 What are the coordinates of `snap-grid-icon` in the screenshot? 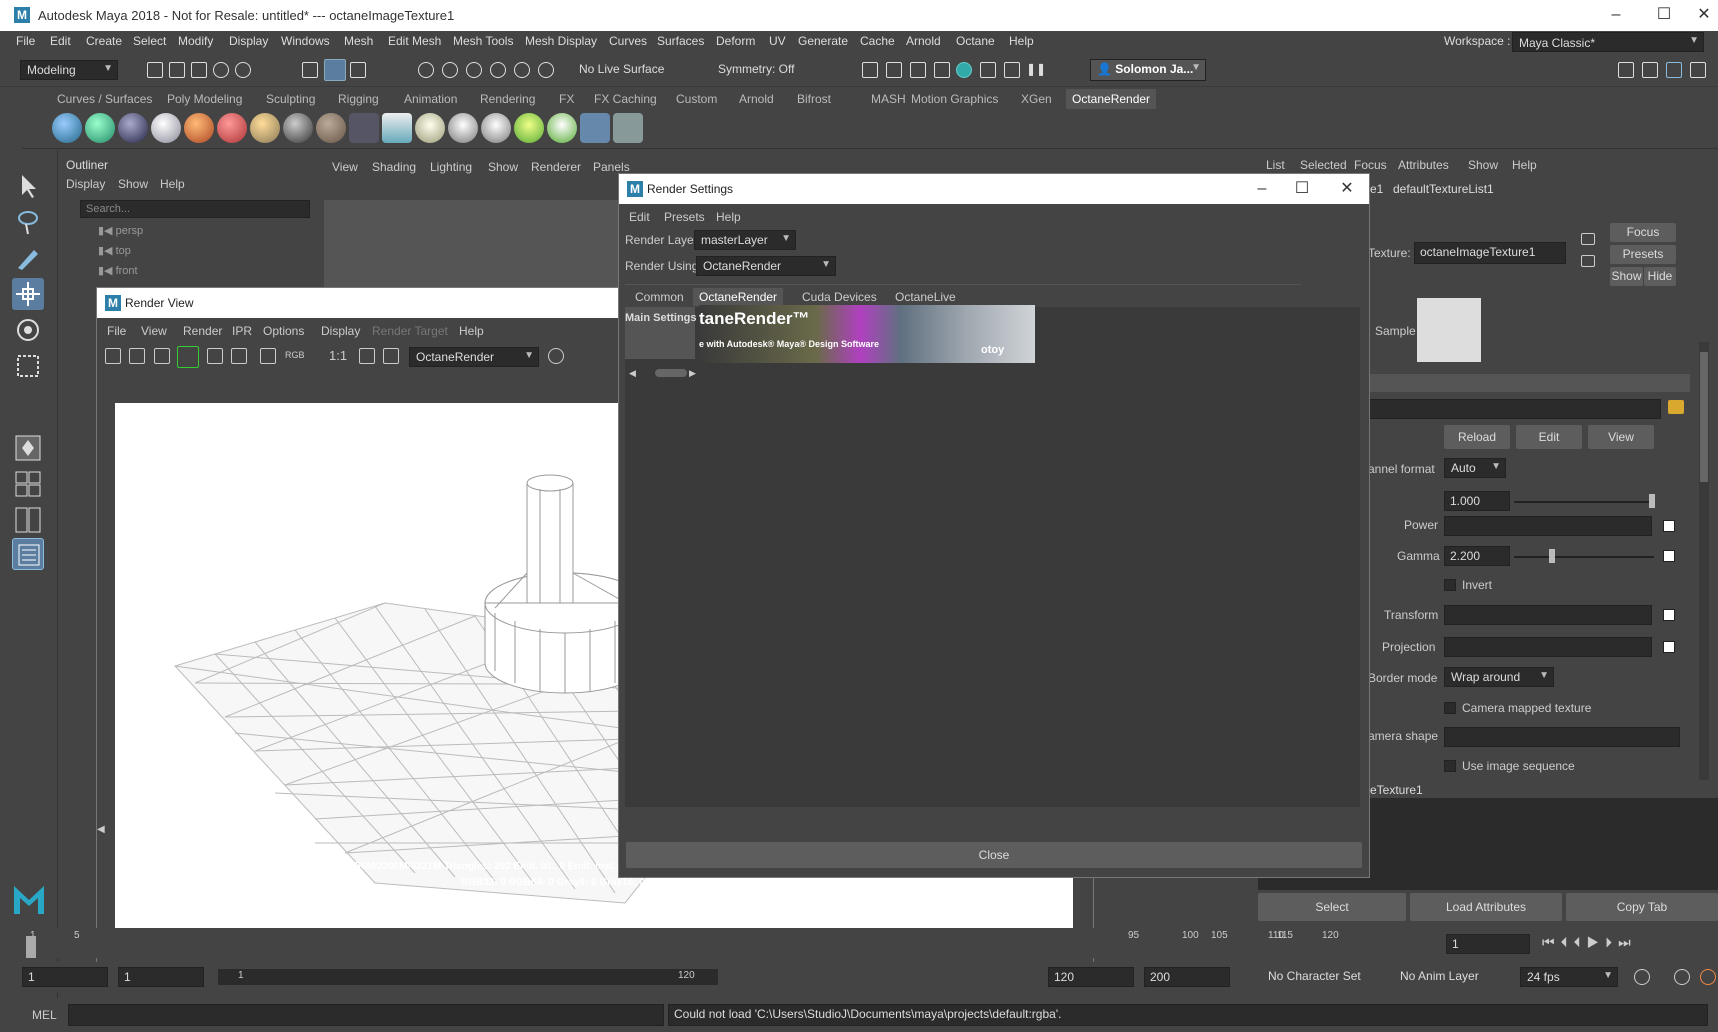 It's located at (426, 70).